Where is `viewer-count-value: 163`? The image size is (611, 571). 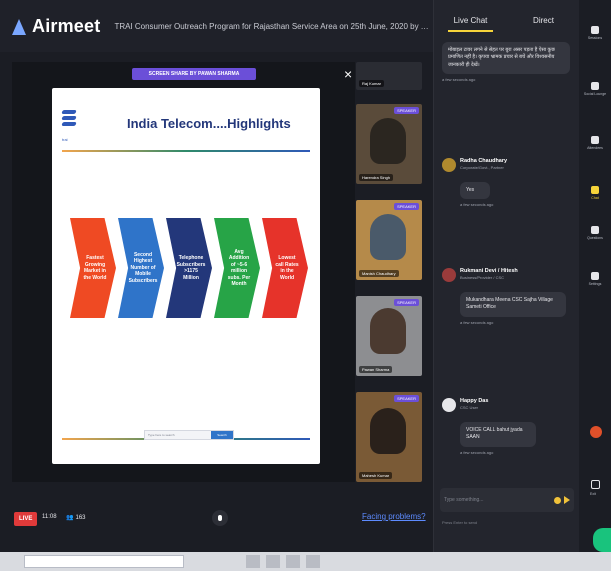
viewer-count-value: 163 is located at coordinates (80, 517).